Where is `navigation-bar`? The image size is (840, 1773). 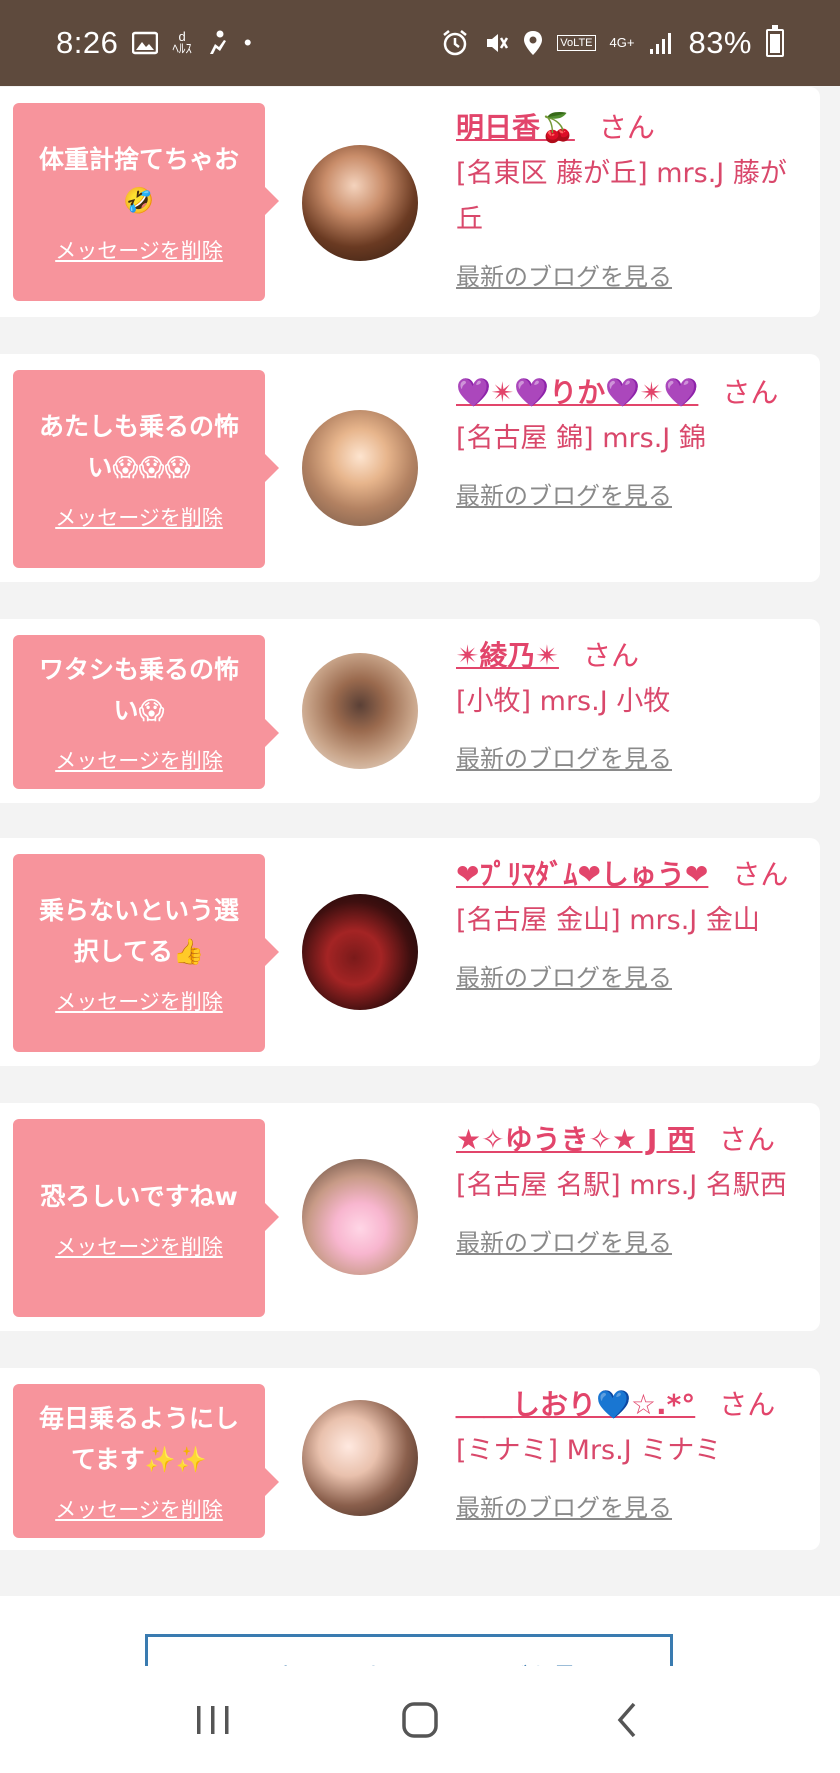
navigation-bar is located at coordinates (420, 1719).